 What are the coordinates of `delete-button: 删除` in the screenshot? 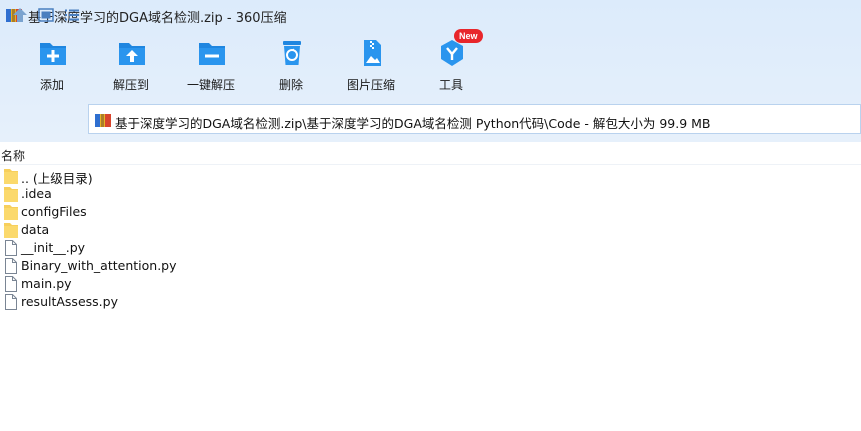 It's located at (291, 65).